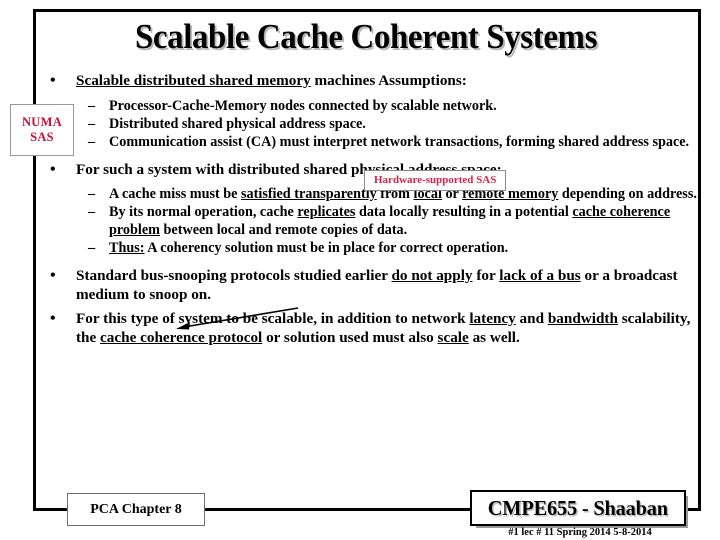 This screenshot has width=720, height=540. Describe the element at coordinates (432, 275) in the screenshot. I see `emphasized-text: do not apply` at that location.